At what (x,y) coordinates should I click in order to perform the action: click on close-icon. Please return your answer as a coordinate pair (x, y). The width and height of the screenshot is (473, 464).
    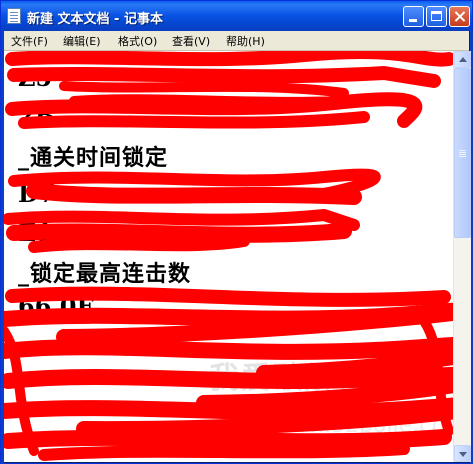
    Looking at the image, I should click on (459, 16).